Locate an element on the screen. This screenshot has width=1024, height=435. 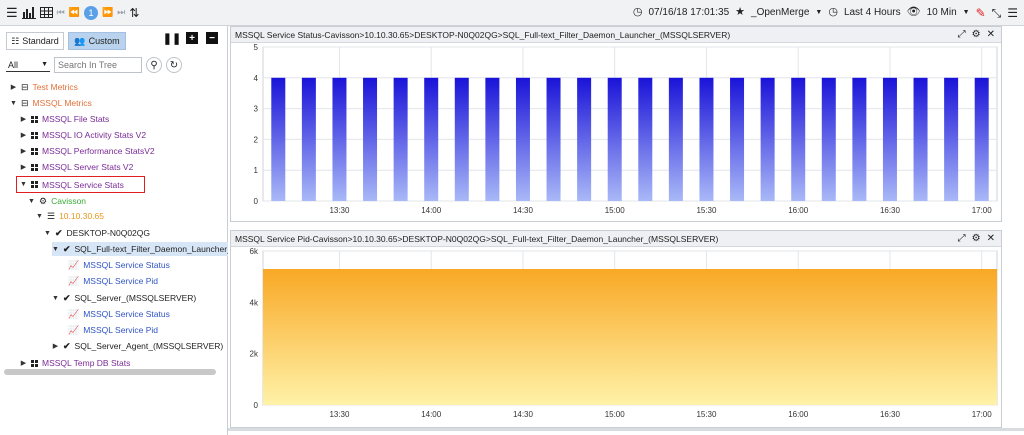
pause-icon: ❚❚ is located at coordinates (172, 38).